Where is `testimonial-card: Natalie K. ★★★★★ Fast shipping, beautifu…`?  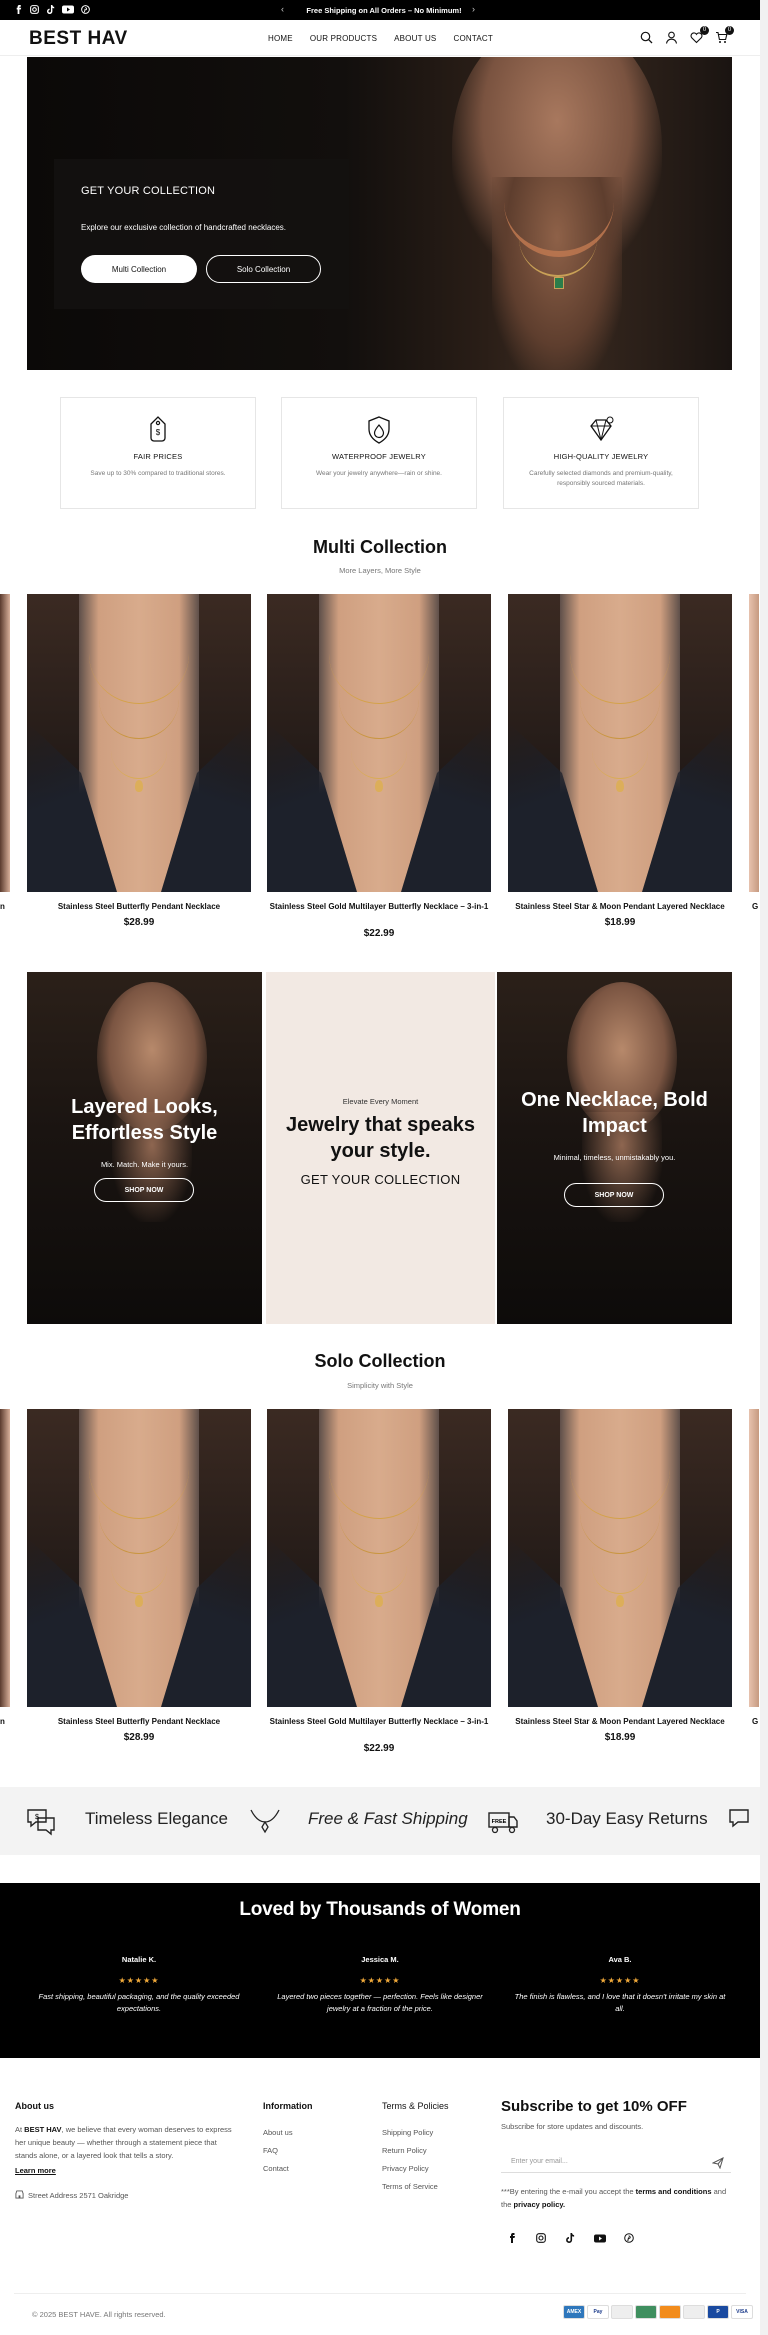 testimonial-card: Natalie K. ★★★★★ Fast shipping, beautifu… is located at coordinates (139, 1985).